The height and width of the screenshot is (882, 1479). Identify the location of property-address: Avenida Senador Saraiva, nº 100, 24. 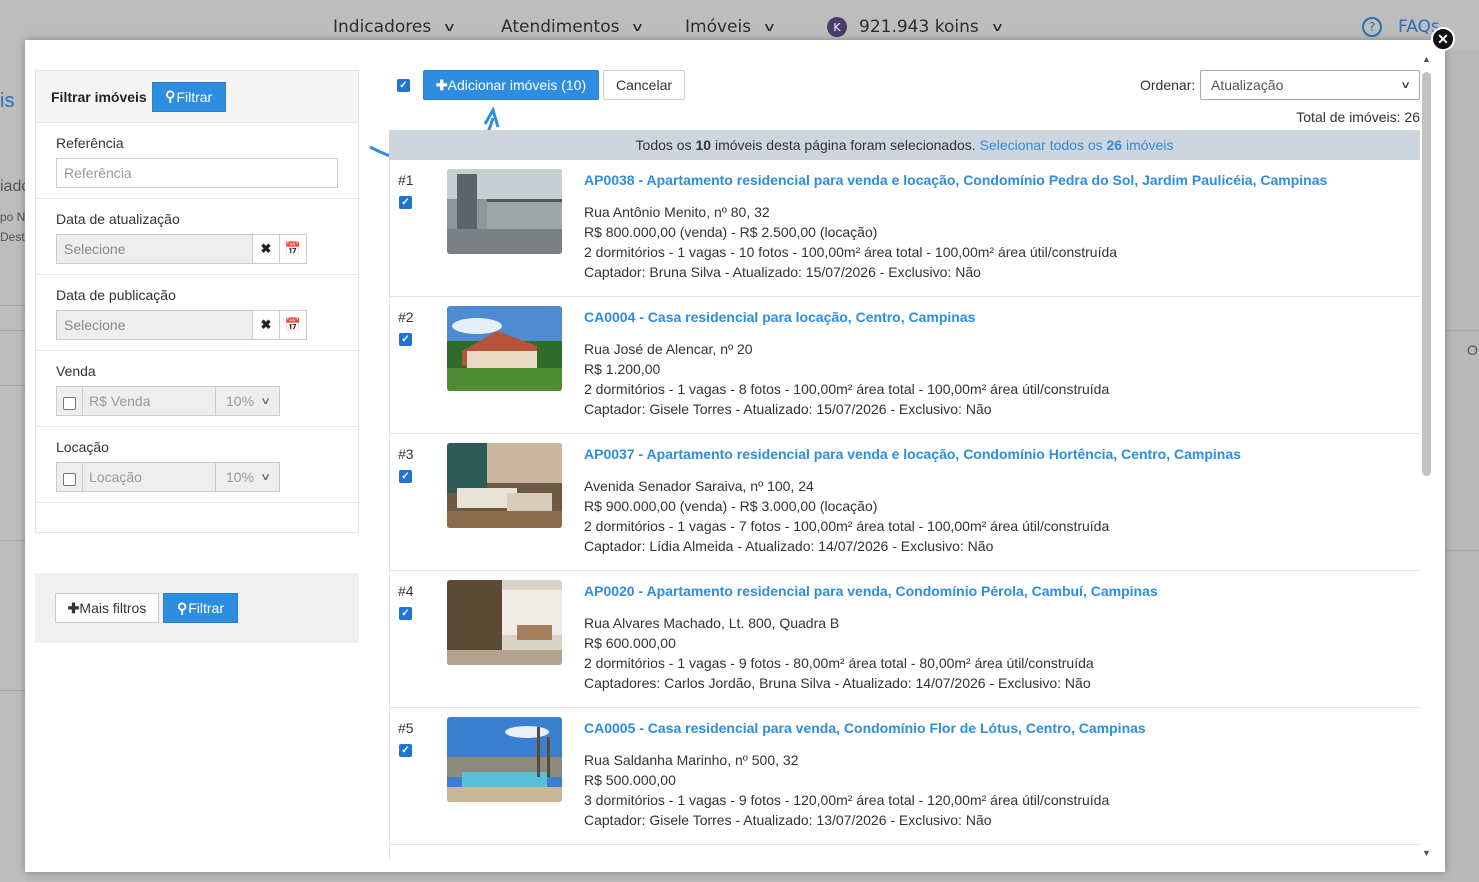
(699, 486).